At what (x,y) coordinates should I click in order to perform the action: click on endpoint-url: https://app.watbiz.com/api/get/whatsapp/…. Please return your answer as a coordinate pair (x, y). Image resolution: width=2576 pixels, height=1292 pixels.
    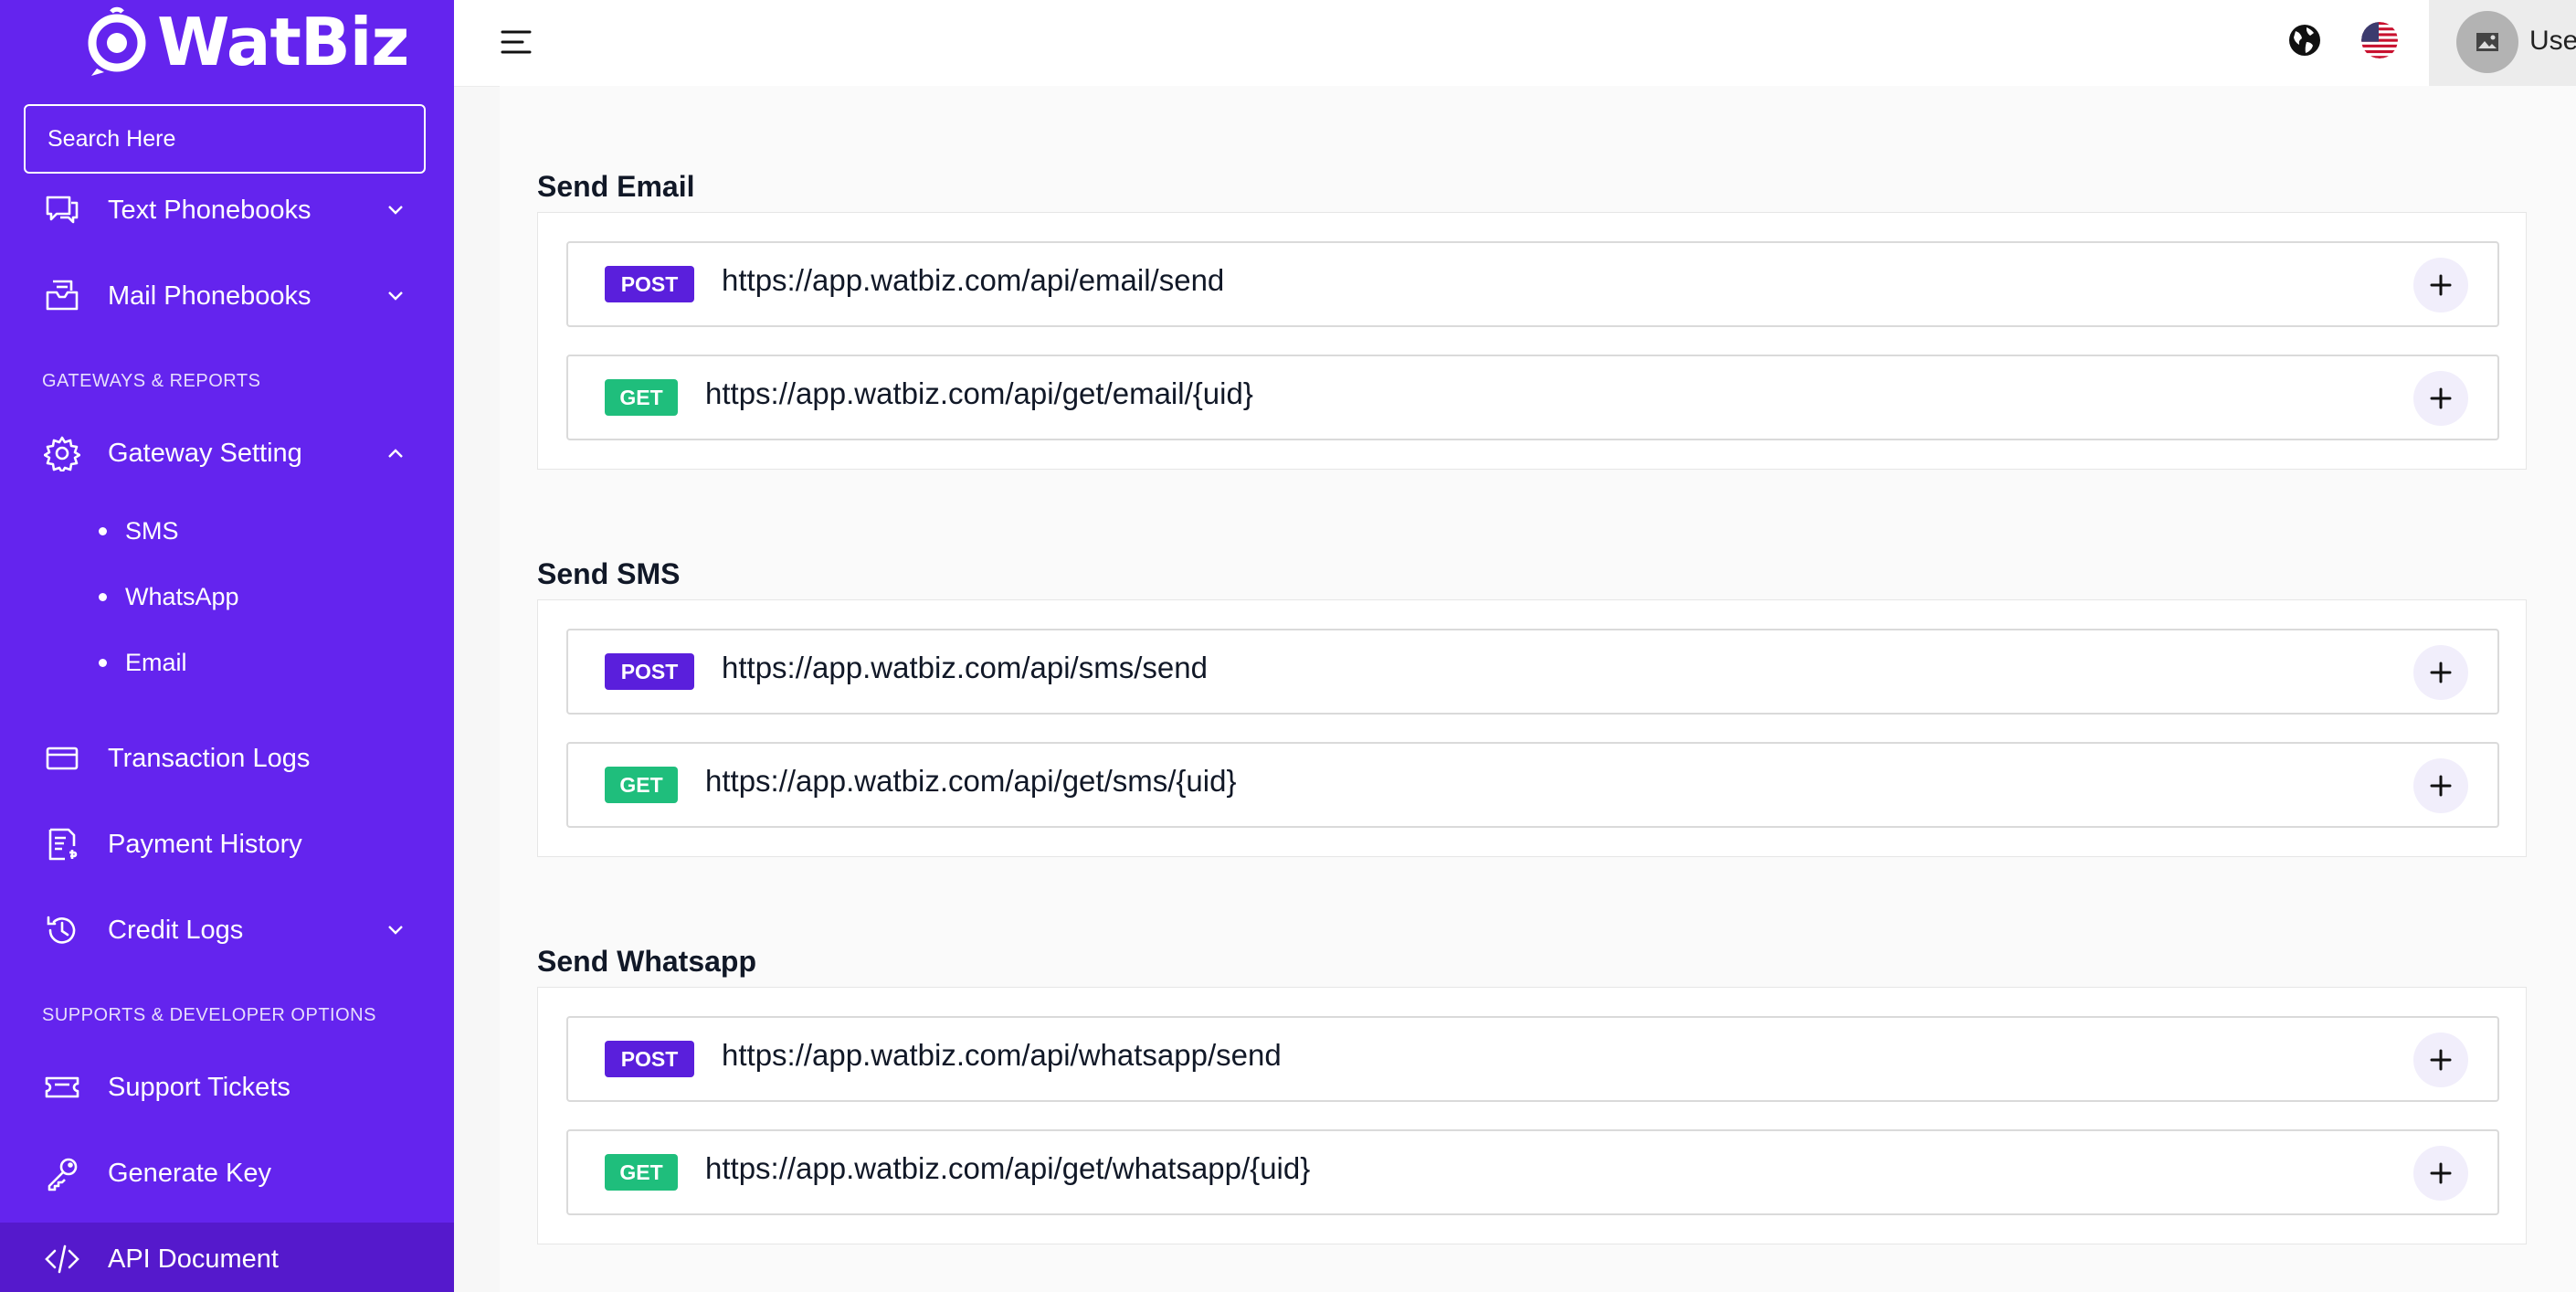
    Looking at the image, I should click on (1008, 1168).